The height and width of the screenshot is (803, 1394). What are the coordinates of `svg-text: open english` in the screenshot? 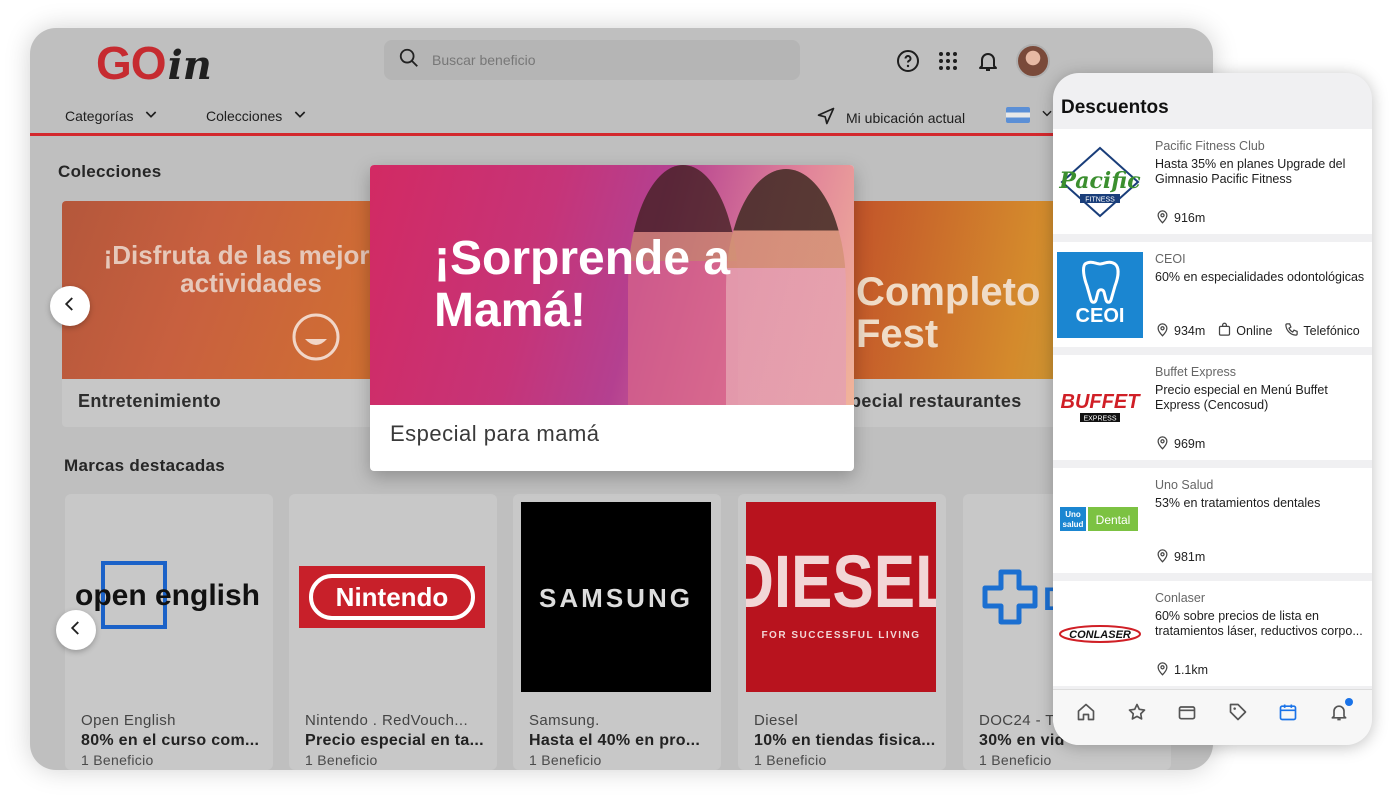 It's located at (167, 595).